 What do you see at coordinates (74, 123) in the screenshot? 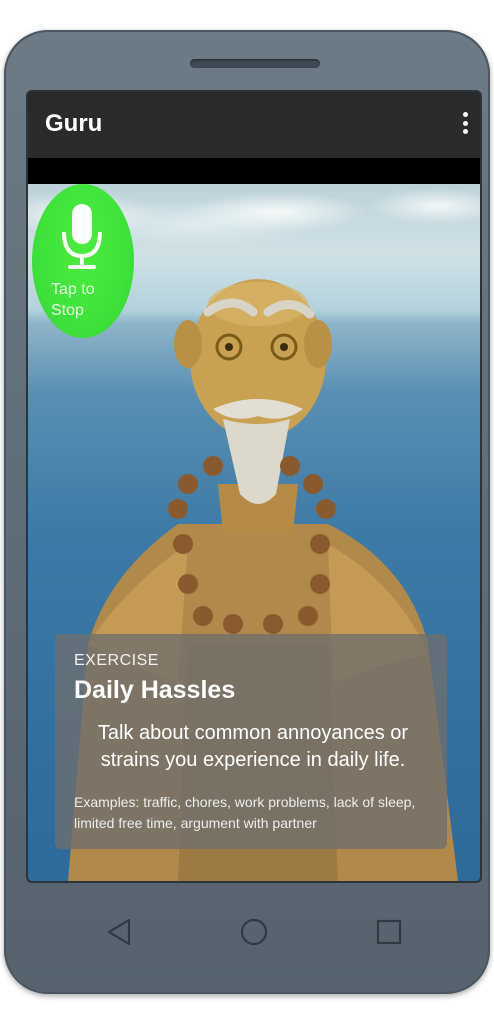
I see `app-title: Guru` at bounding box center [74, 123].